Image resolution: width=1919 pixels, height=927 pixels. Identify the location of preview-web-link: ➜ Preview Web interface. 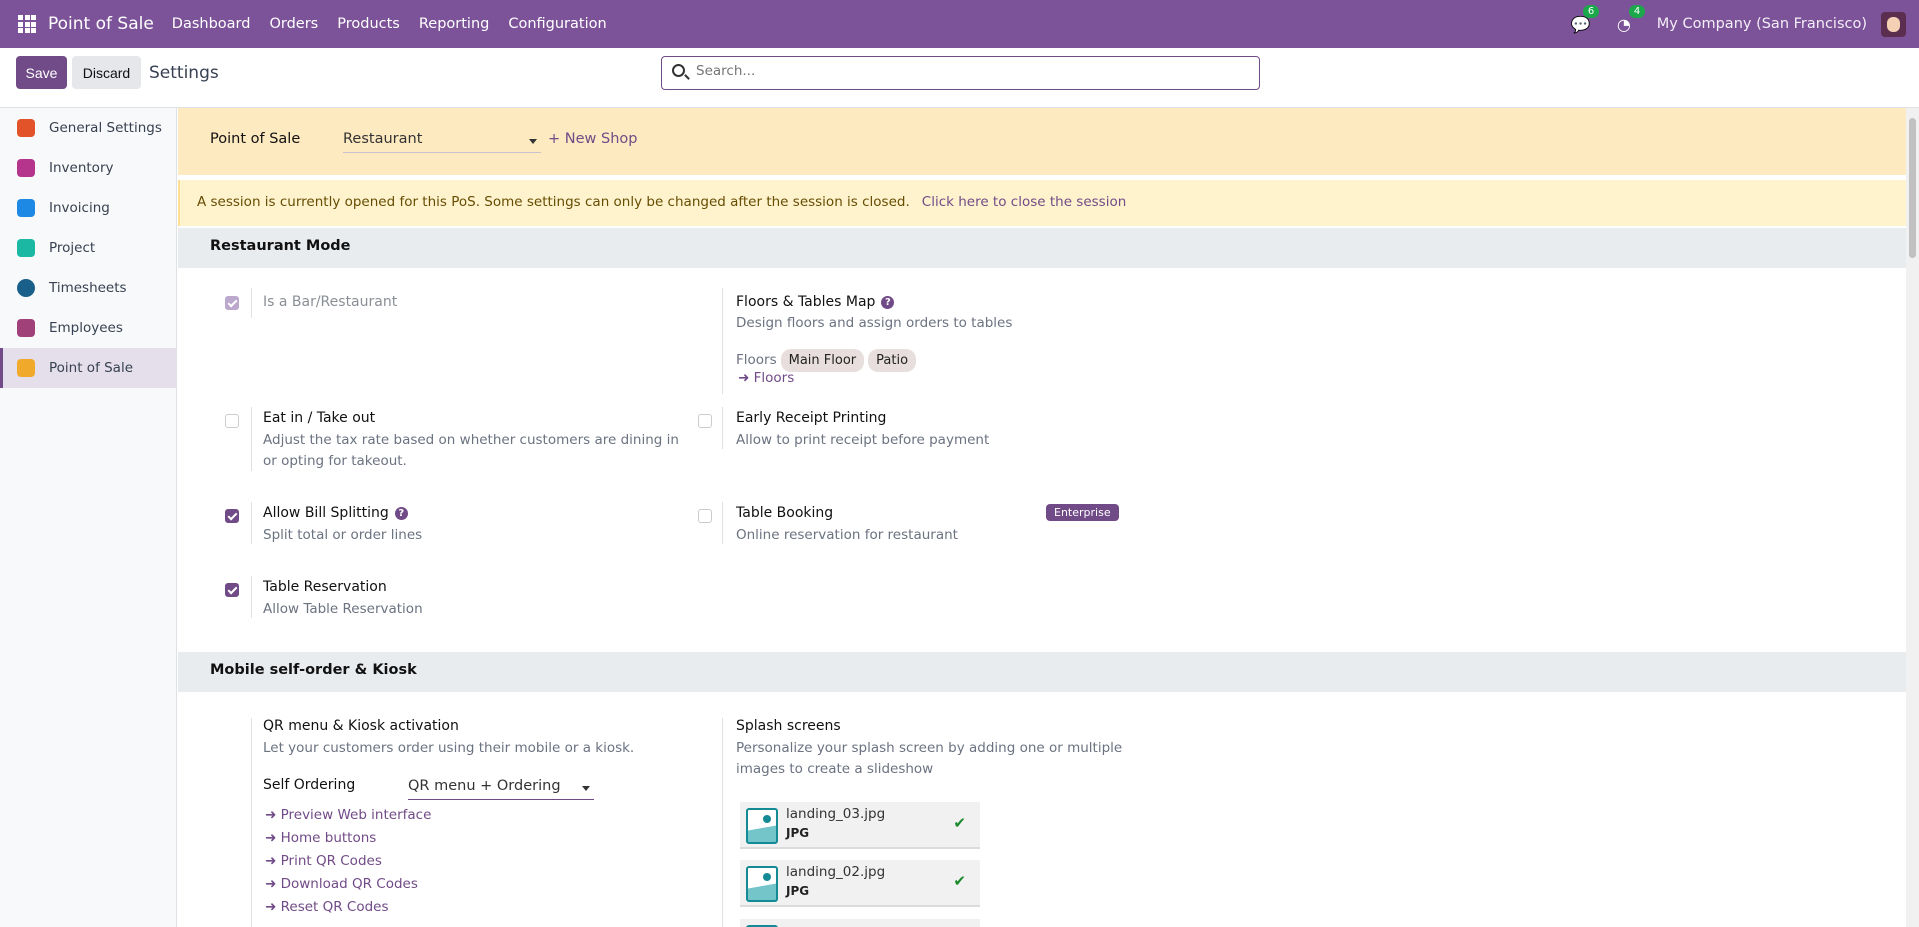
(348, 815).